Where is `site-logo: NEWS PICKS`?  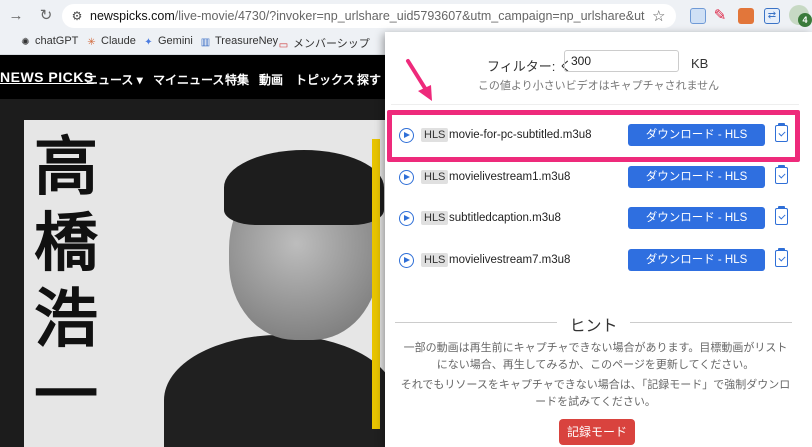 site-logo: NEWS PICKS is located at coordinates (47, 77).